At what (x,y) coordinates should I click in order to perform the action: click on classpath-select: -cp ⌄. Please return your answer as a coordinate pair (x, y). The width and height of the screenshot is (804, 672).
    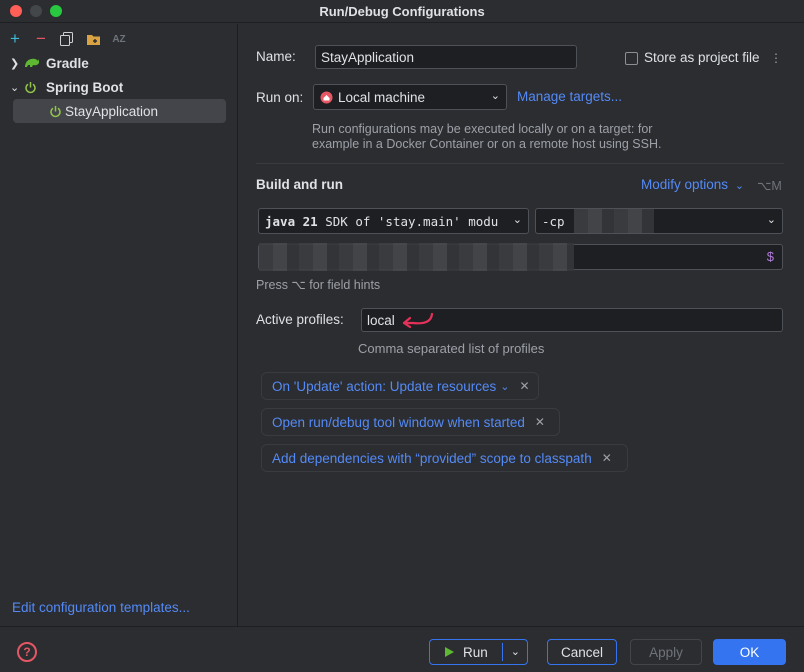
    Looking at the image, I should click on (659, 221).